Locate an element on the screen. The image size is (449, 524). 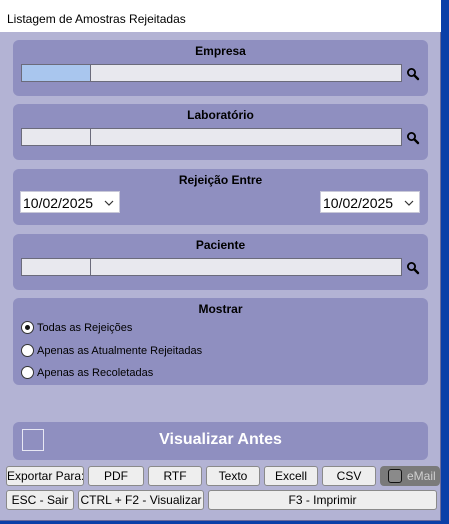
radio-option-atualmente-rejeitadas: Apenas as Atualmente Rejeitadas is located at coordinates (111, 350).